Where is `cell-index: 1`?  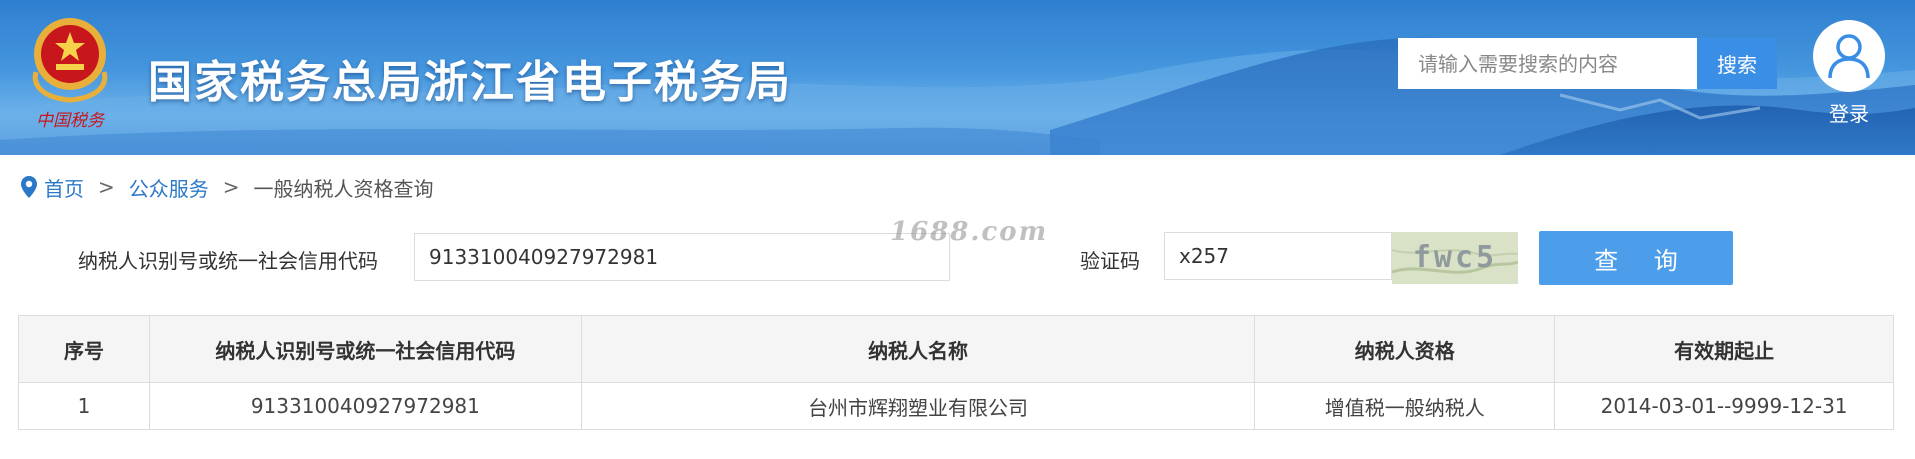 cell-index: 1 is located at coordinates (84, 406).